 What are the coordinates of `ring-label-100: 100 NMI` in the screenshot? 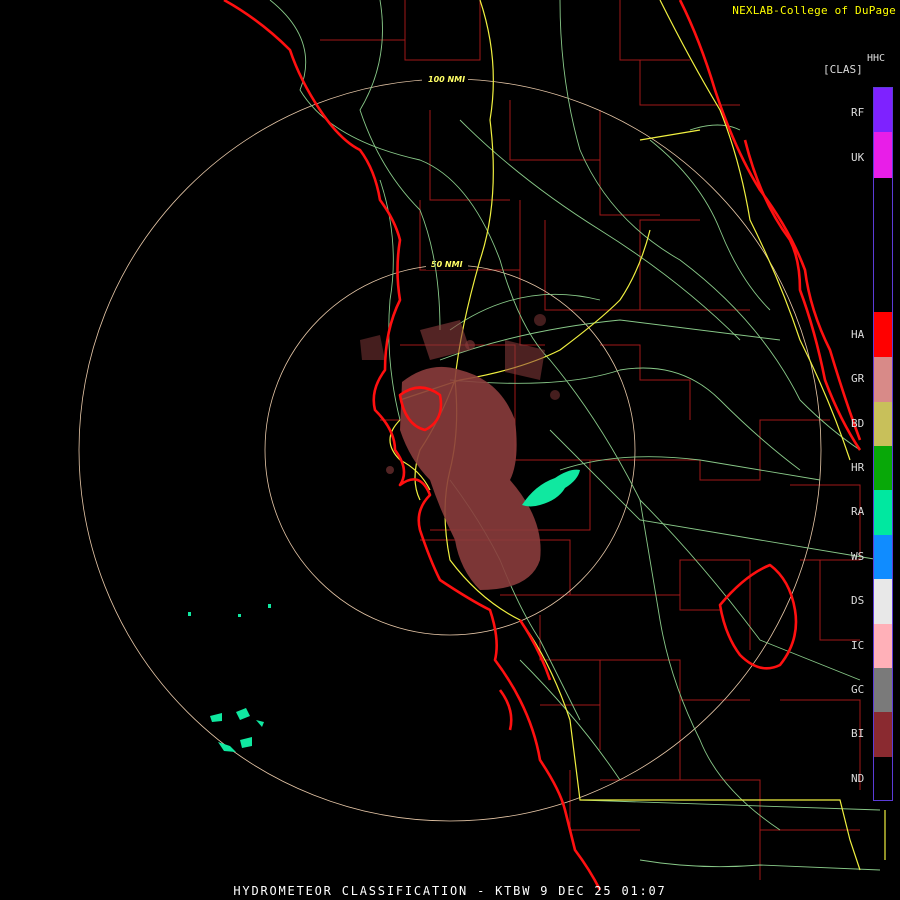 It's located at (446, 79).